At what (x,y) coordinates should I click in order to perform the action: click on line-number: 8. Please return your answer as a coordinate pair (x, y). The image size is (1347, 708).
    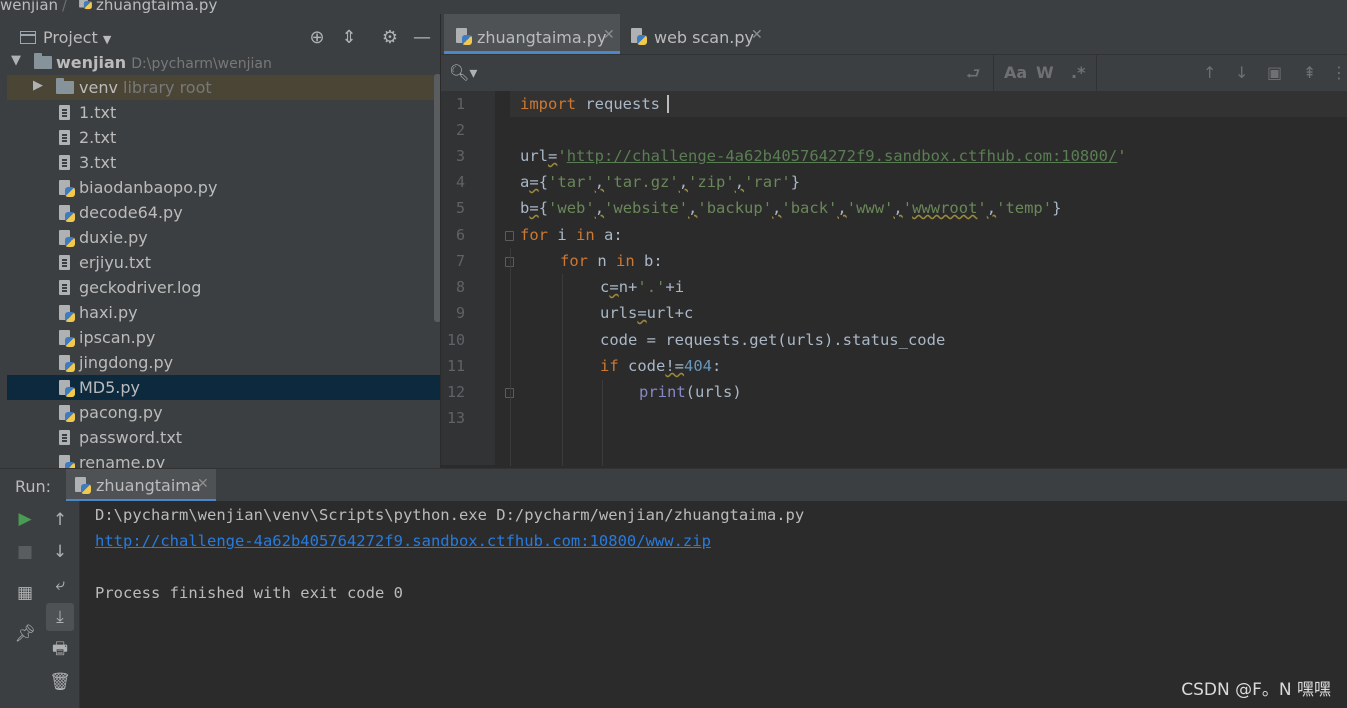
    Looking at the image, I should click on (460, 287).